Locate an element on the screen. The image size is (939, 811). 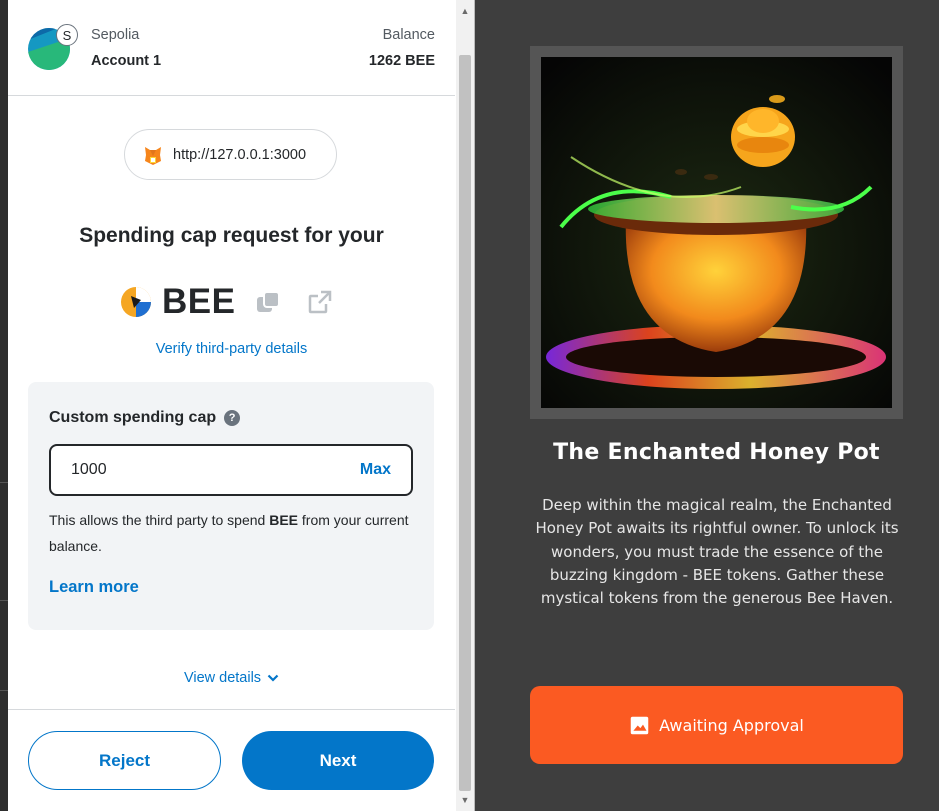
scrollbar: ▲ ▼ is located at coordinates (465, 405).